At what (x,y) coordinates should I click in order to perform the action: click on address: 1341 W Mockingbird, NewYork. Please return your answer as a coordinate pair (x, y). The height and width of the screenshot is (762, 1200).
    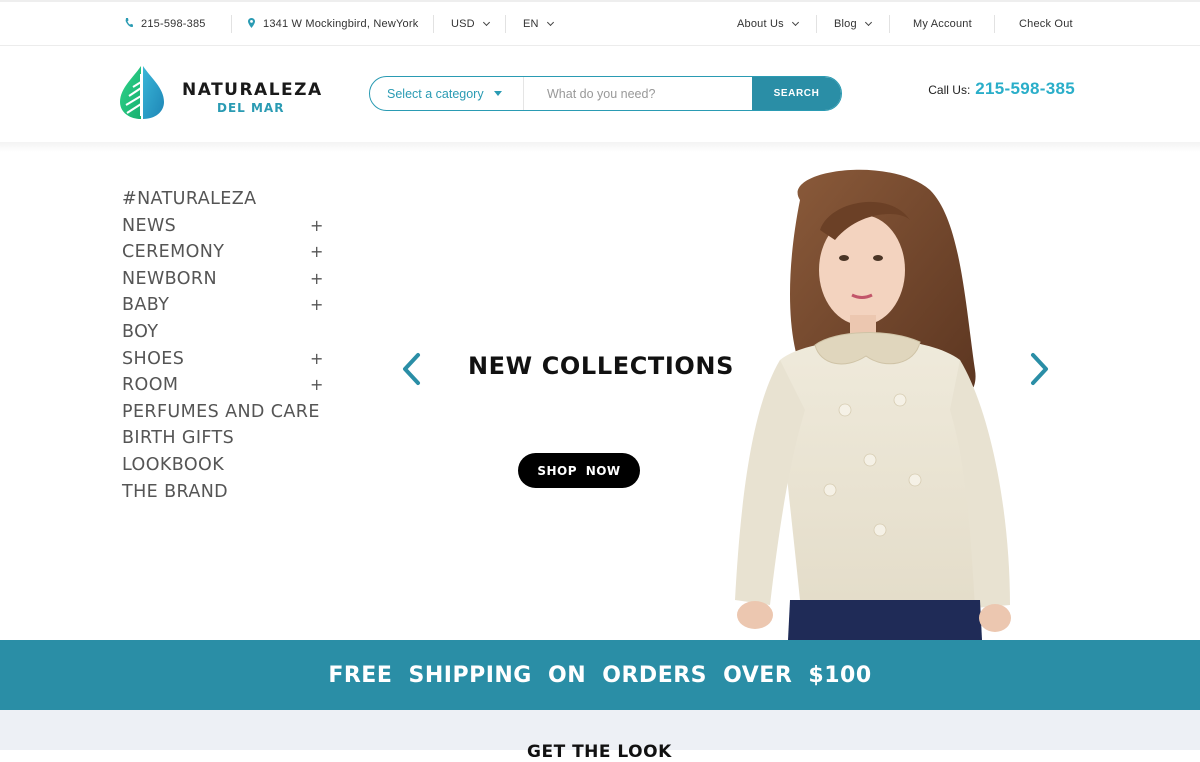
    Looking at the image, I should click on (333, 24).